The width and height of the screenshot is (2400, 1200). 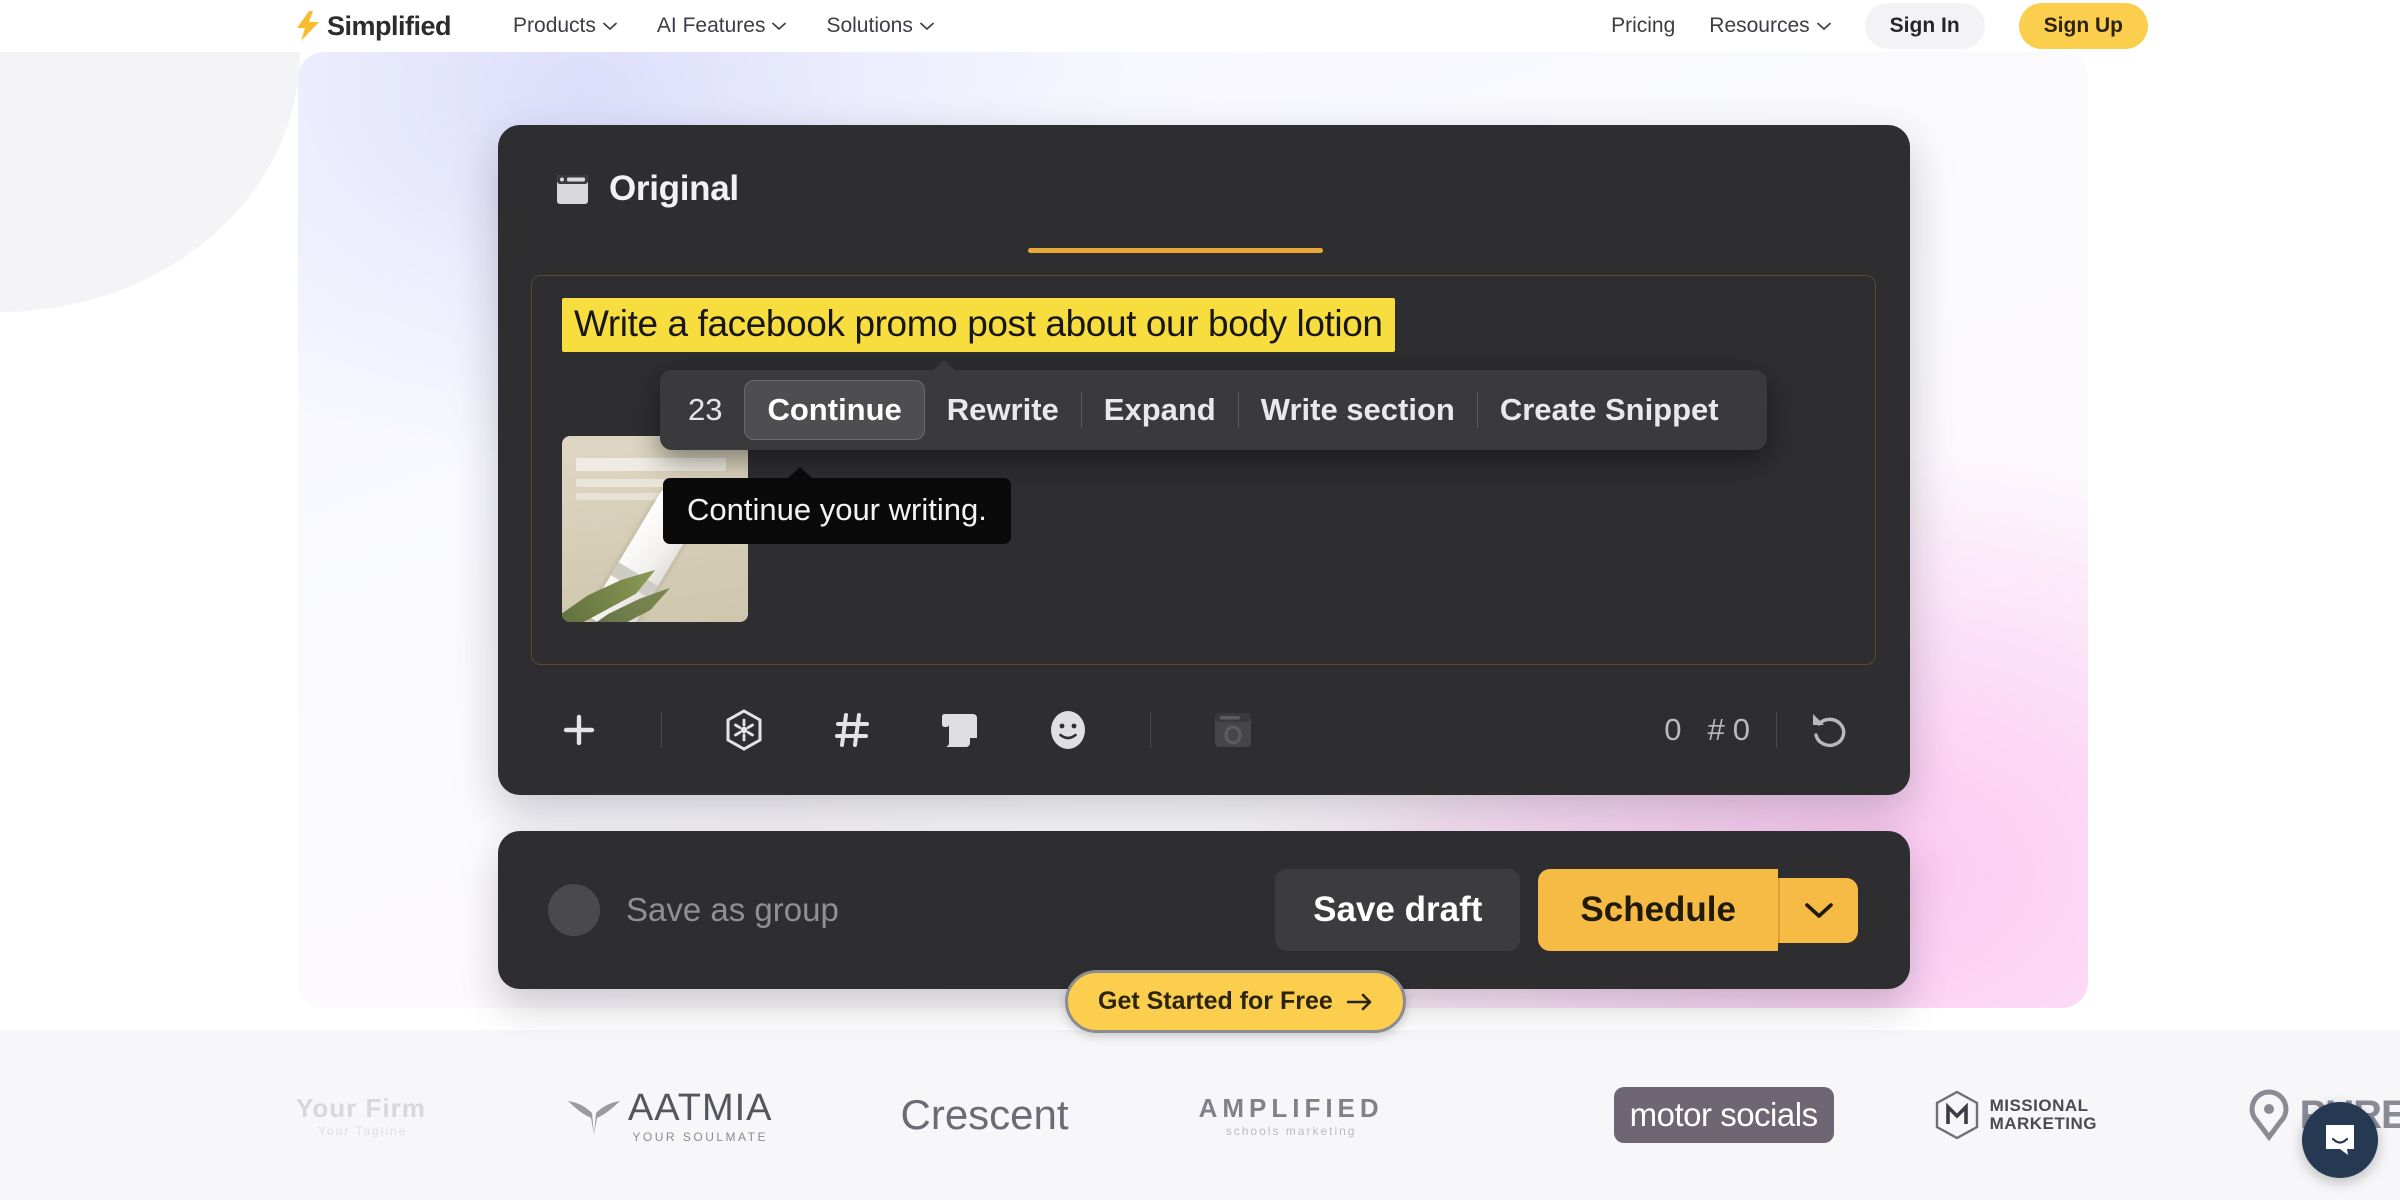 I want to click on intercom-chat-icon, so click(x=2340, y=1140).